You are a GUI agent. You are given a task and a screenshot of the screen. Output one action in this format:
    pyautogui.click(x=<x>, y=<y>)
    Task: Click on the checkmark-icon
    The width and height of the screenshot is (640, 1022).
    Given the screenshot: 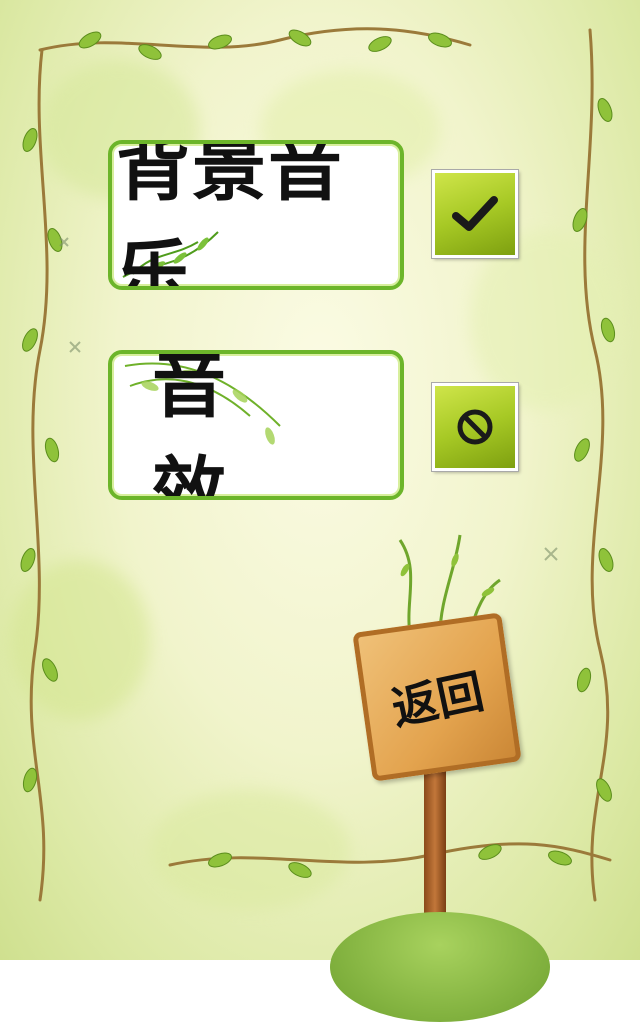 What is the action you would take?
    pyautogui.click(x=475, y=213)
    